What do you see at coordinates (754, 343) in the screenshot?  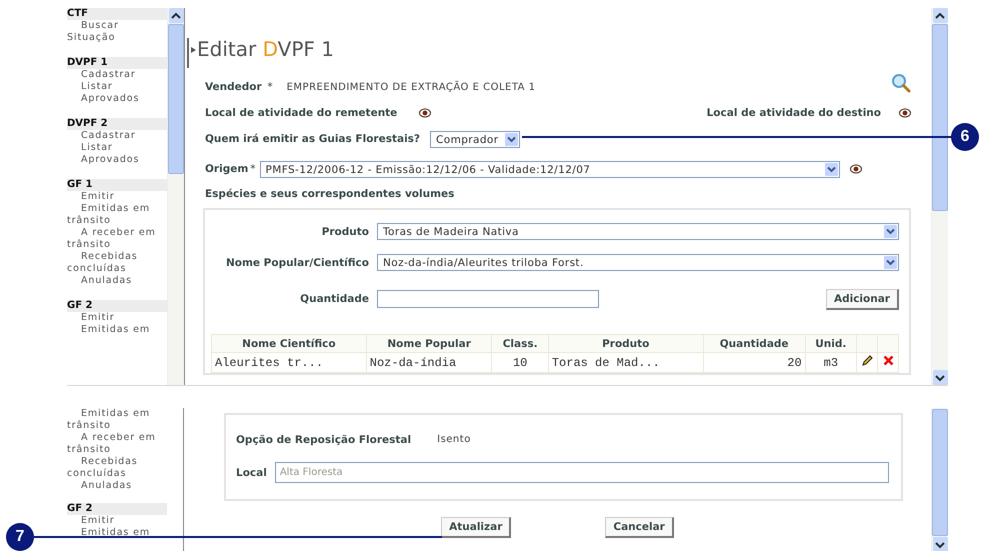 I see `column-header: Quantidade` at bounding box center [754, 343].